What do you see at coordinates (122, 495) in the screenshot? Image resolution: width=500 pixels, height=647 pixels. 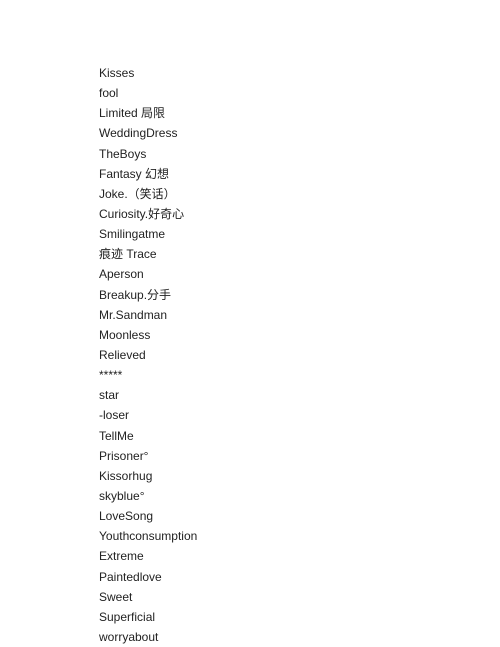 I see `list-item: skyblue°` at bounding box center [122, 495].